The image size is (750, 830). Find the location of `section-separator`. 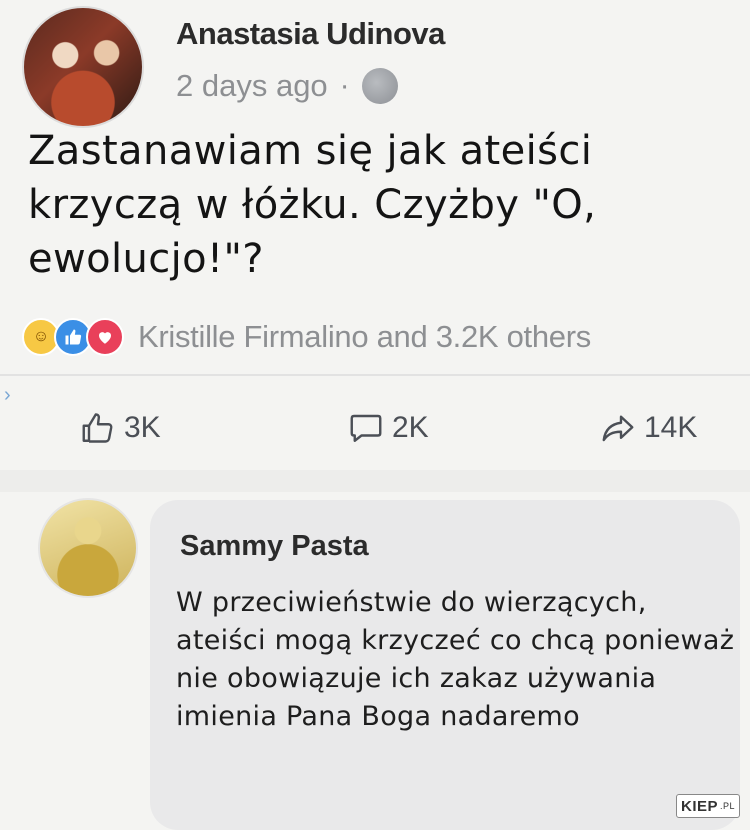

section-separator is located at coordinates (375, 481).